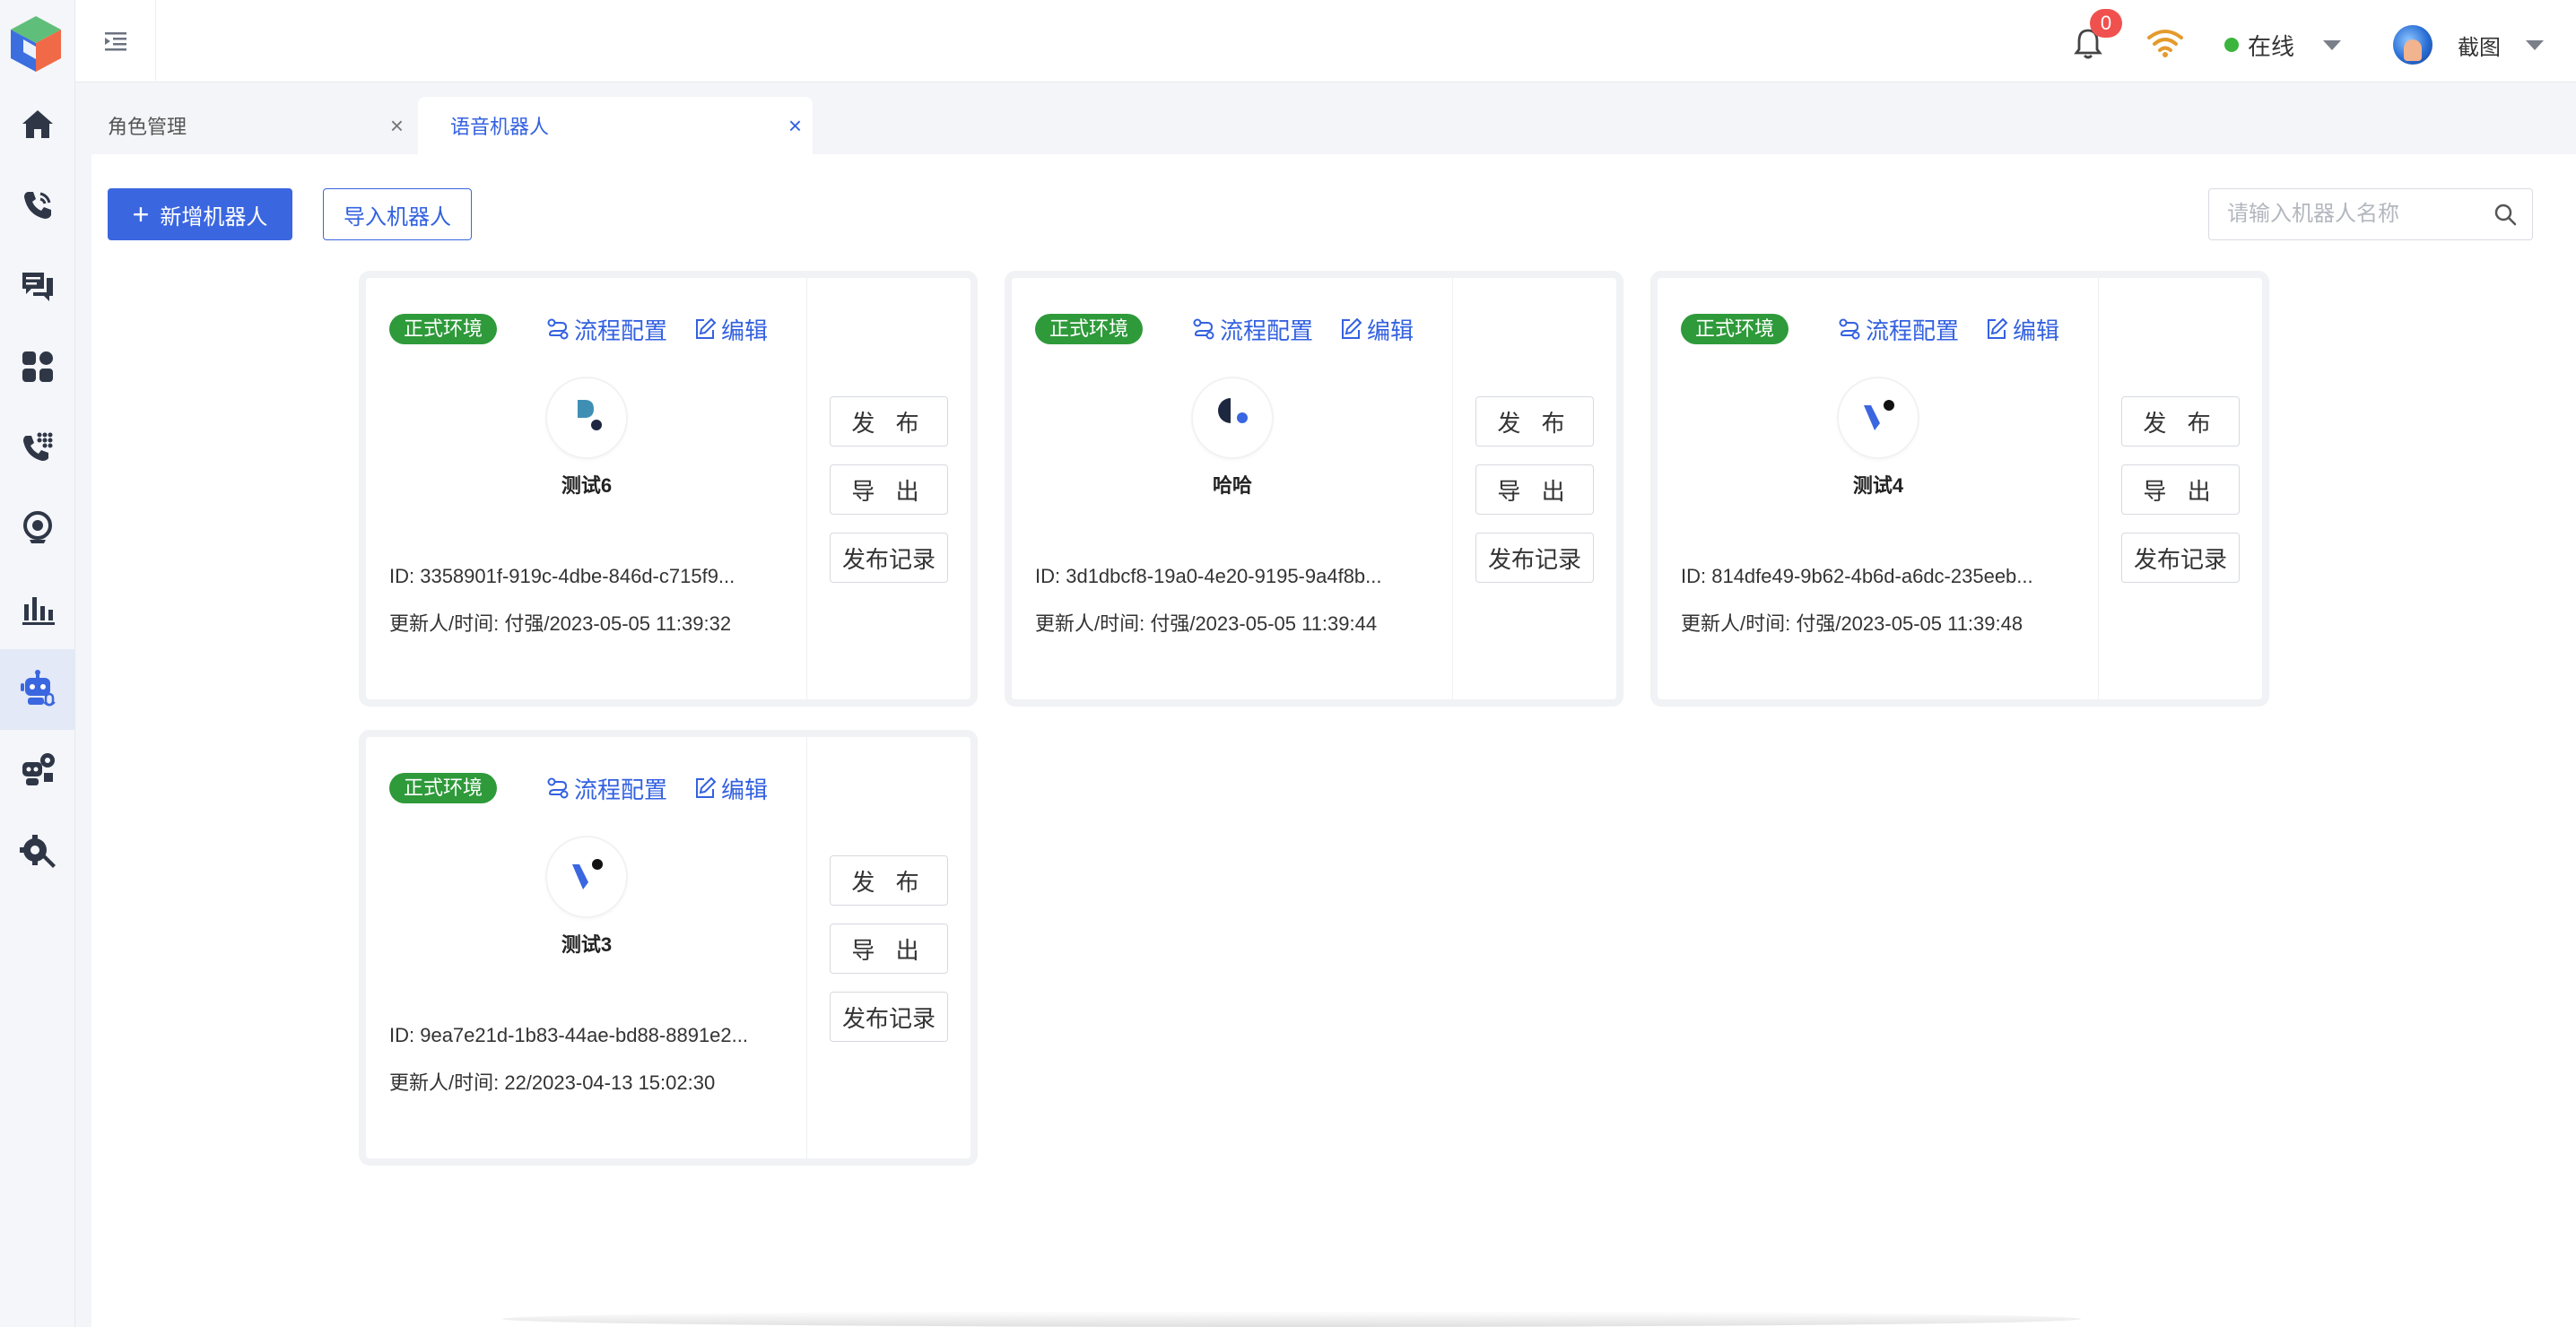  What do you see at coordinates (2343, 214) in the screenshot?
I see `search-input` at bounding box center [2343, 214].